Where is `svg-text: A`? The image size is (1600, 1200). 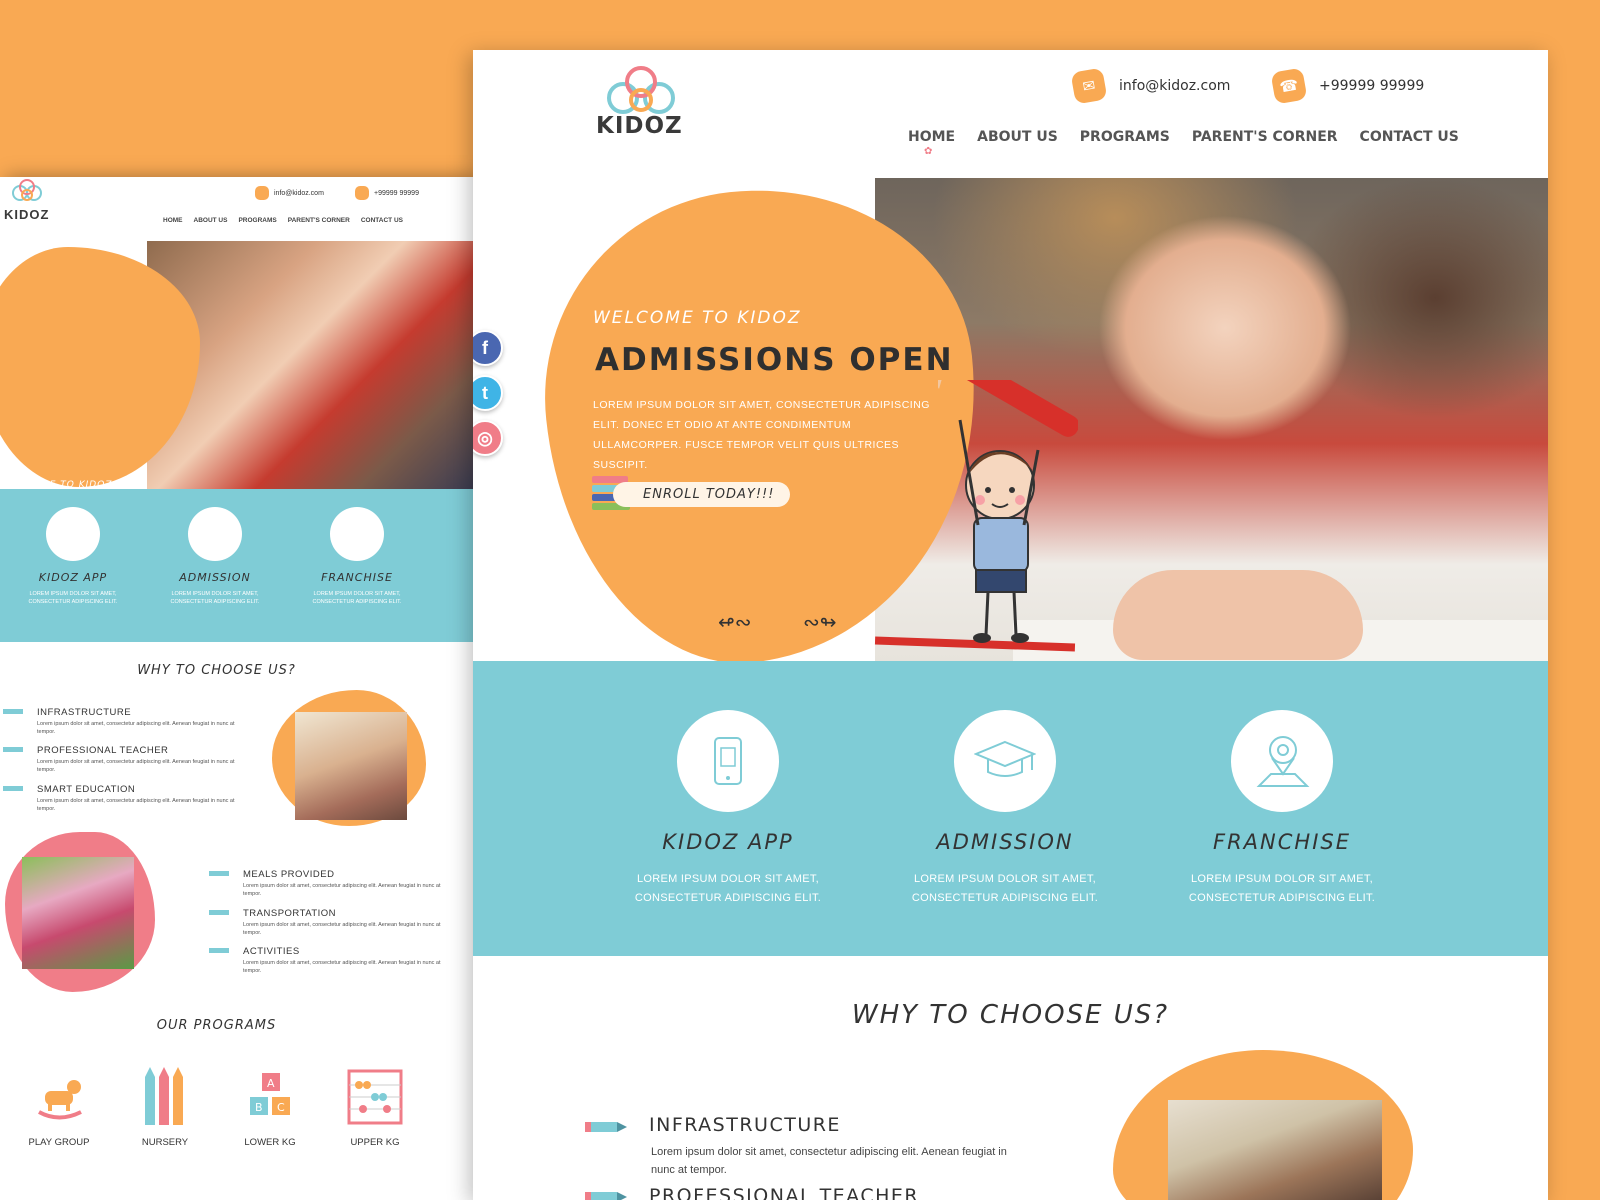 svg-text: A is located at coordinates (271, 1083).